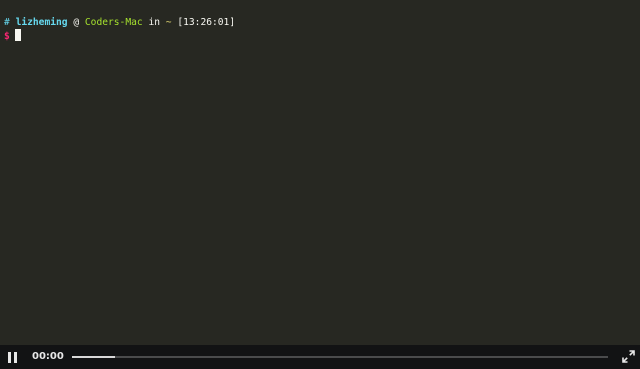 This screenshot has height=369, width=640. I want to click on prompt-in: in, so click(154, 22).